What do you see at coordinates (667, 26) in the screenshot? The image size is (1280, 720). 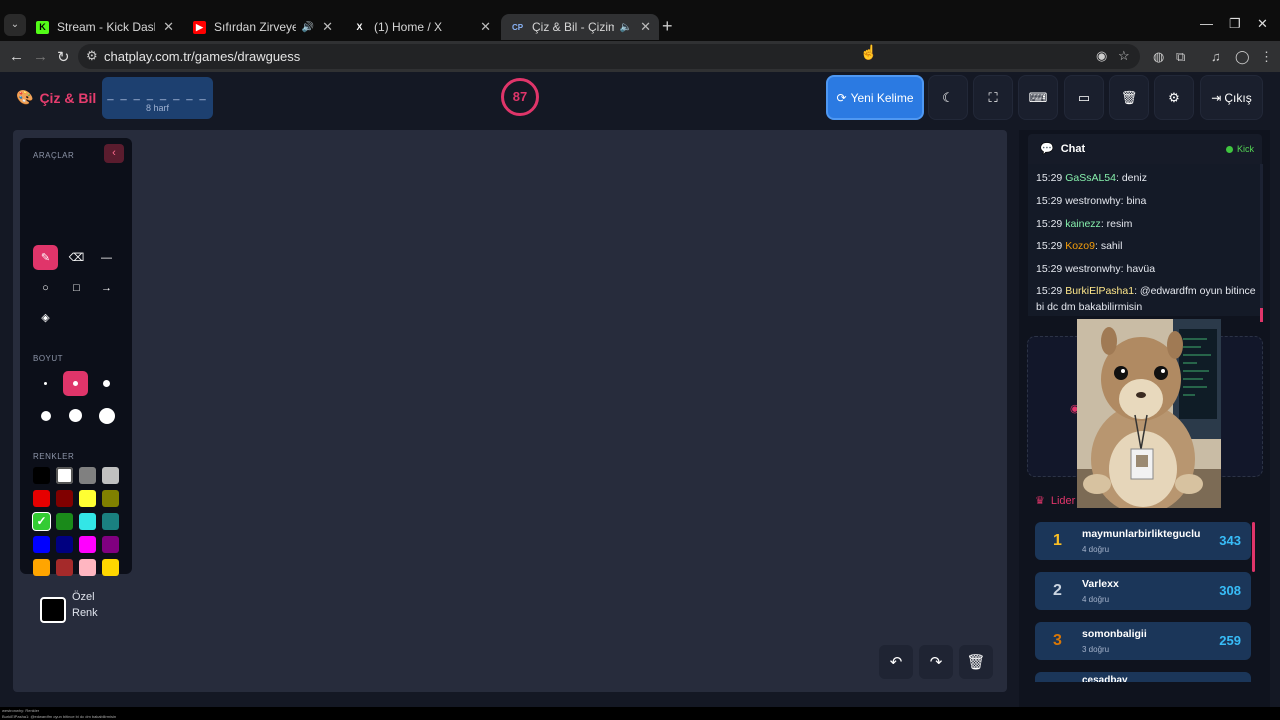 I see `new-tab-icon: +` at bounding box center [667, 26].